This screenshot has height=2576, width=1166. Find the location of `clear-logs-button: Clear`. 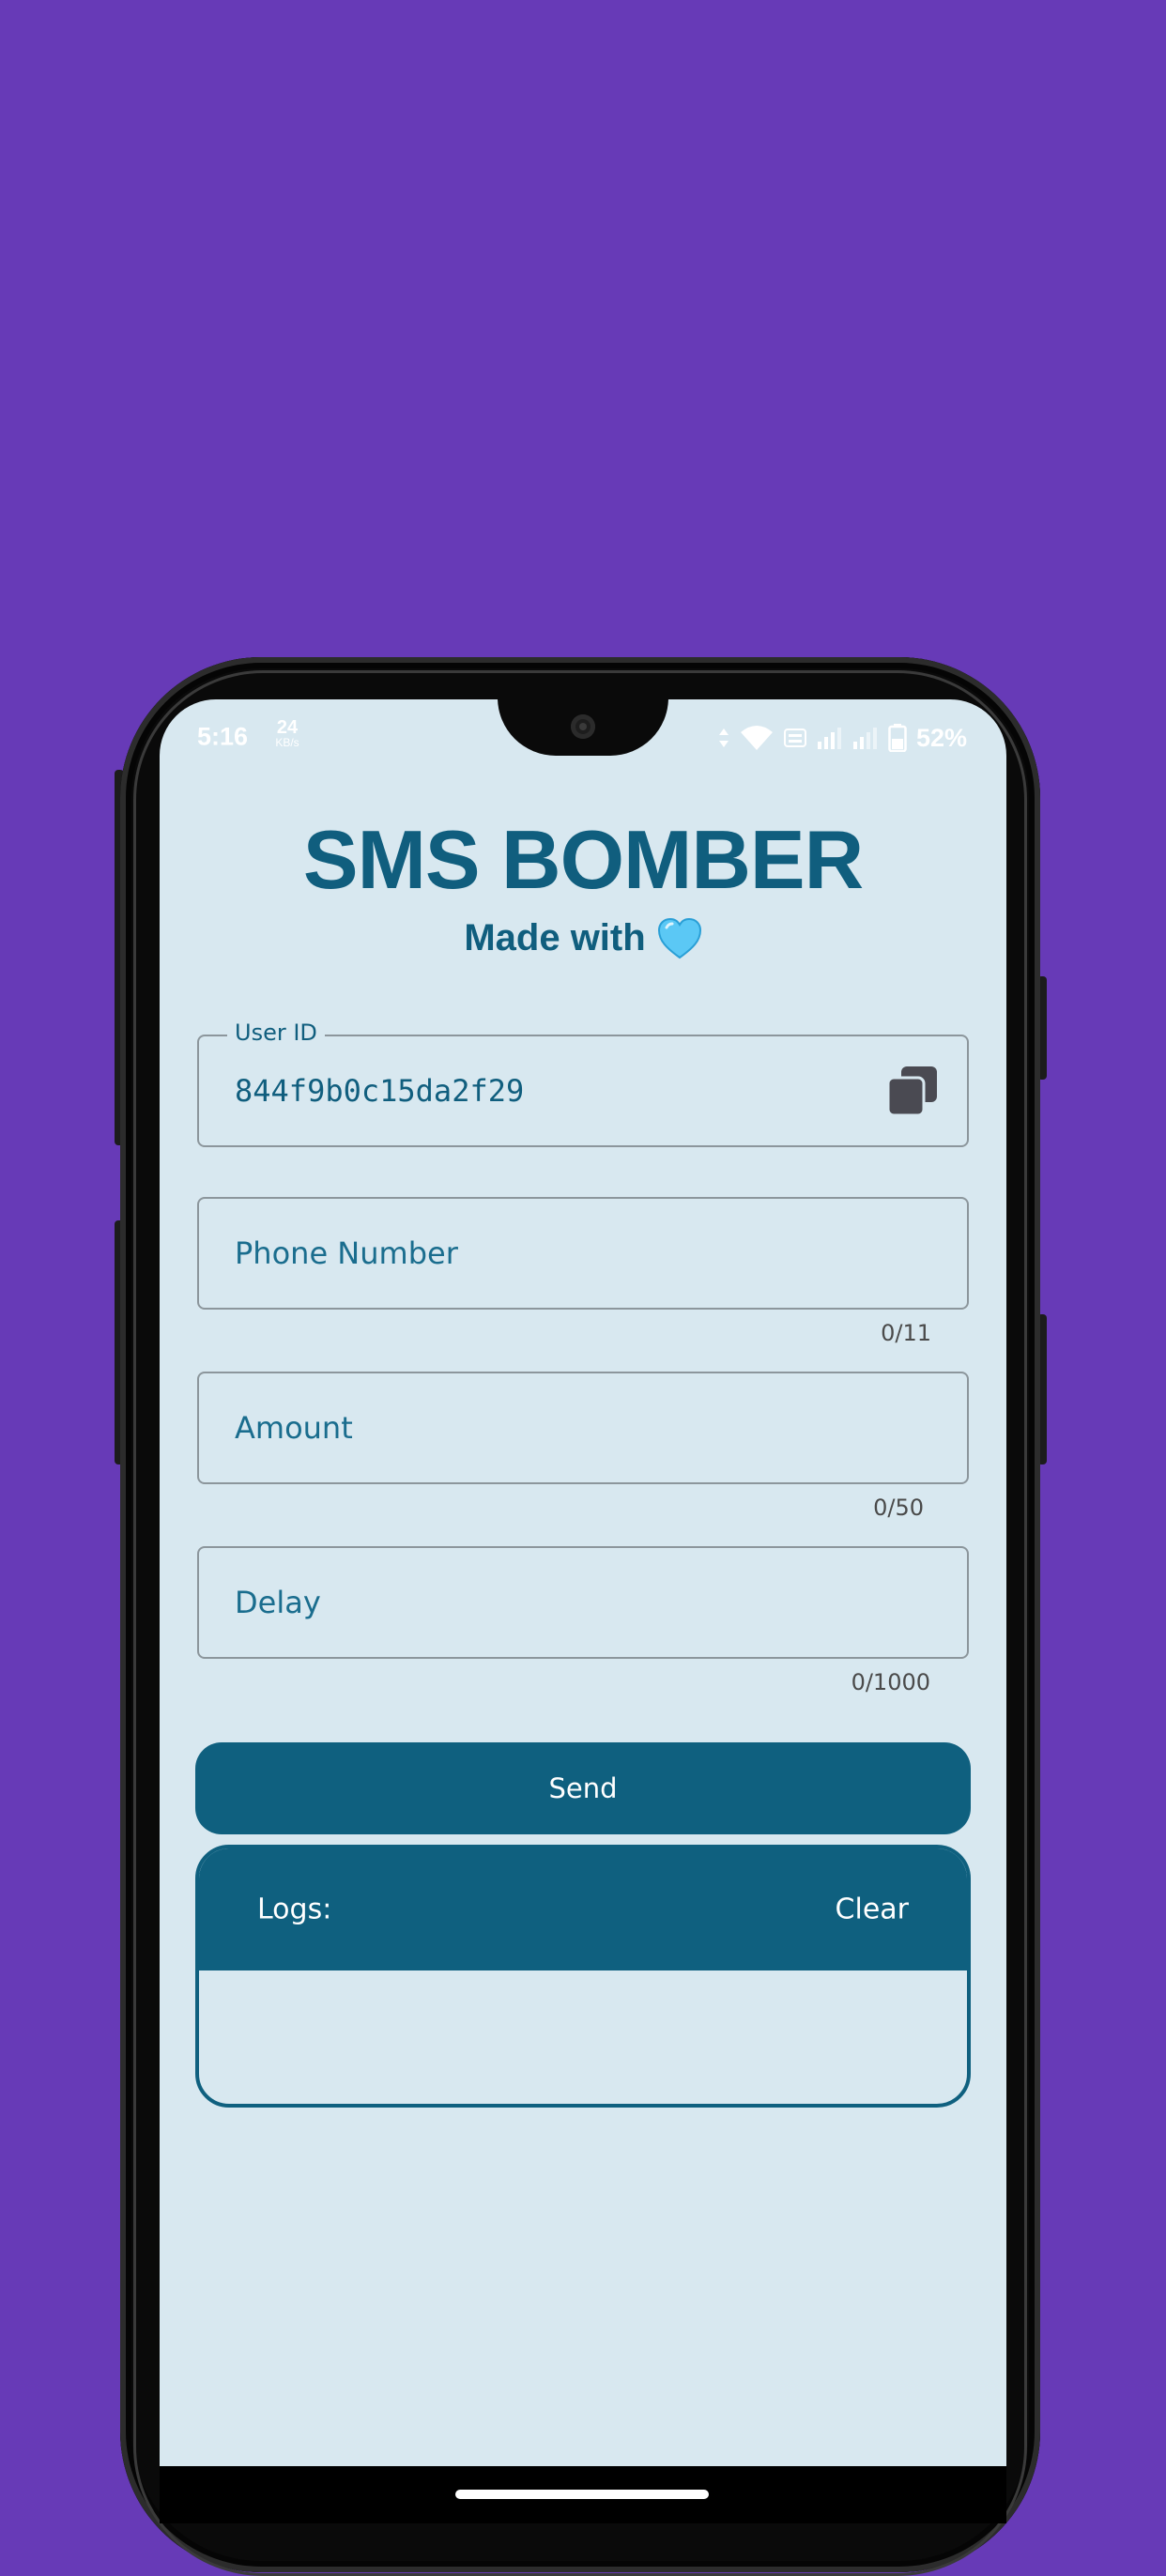

clear-logs-button: Clear is located at coordinates (872, 1910).